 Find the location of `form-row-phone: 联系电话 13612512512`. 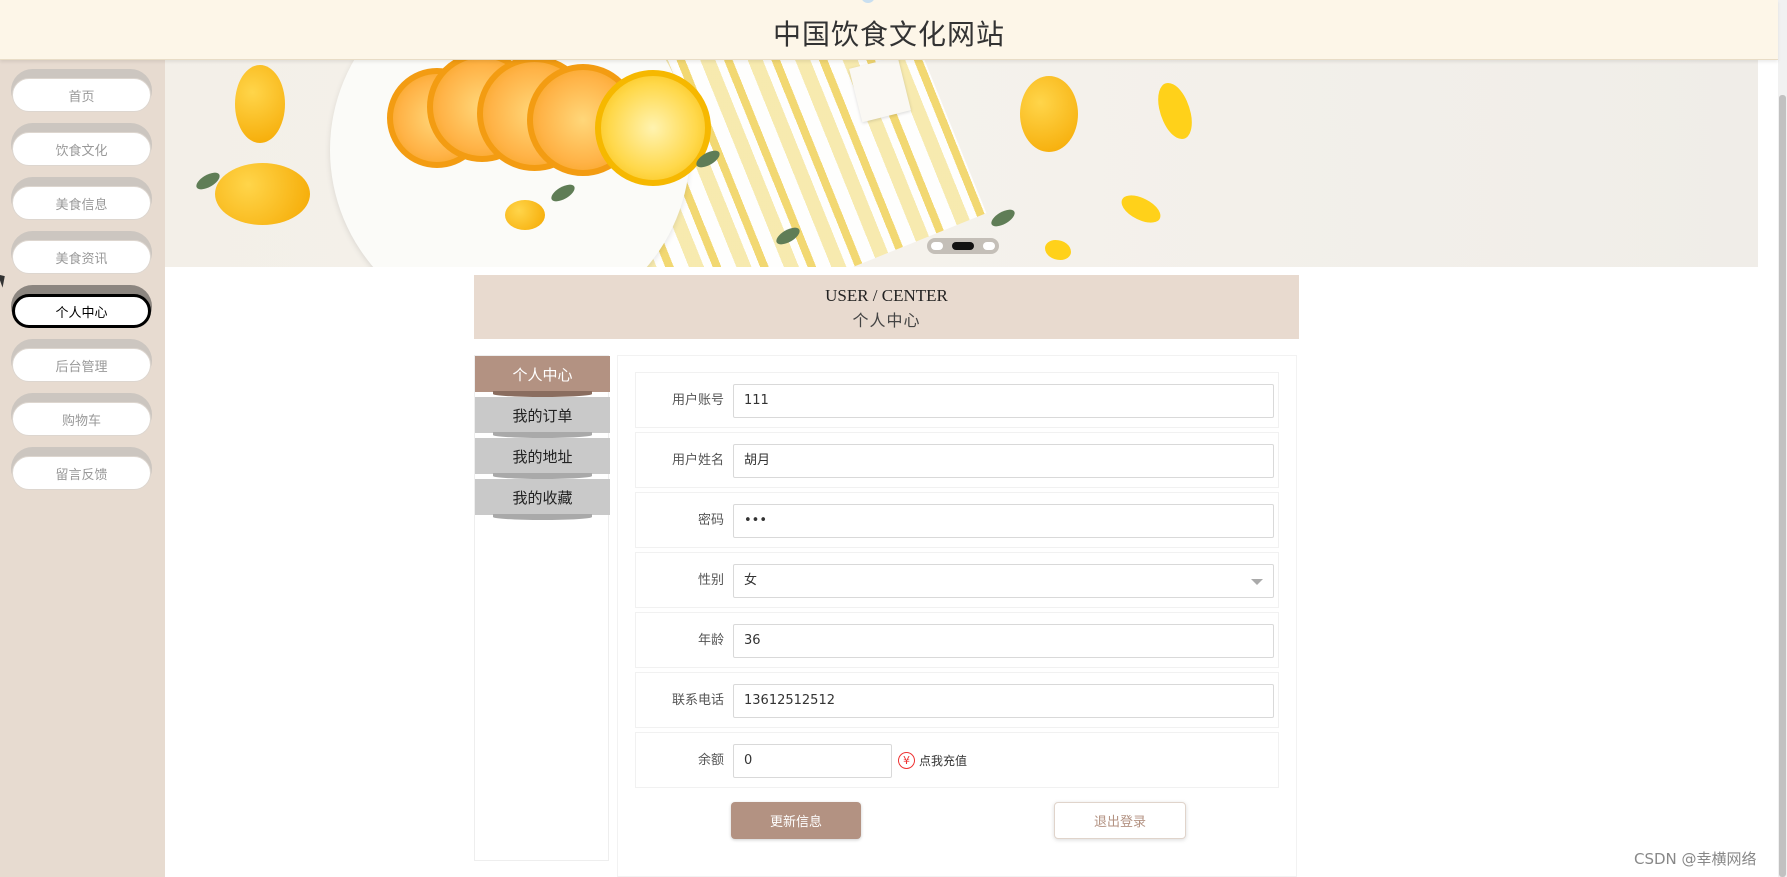

form-row-phone: 联系电话 13612512512 is located at coordinates (957, 700).